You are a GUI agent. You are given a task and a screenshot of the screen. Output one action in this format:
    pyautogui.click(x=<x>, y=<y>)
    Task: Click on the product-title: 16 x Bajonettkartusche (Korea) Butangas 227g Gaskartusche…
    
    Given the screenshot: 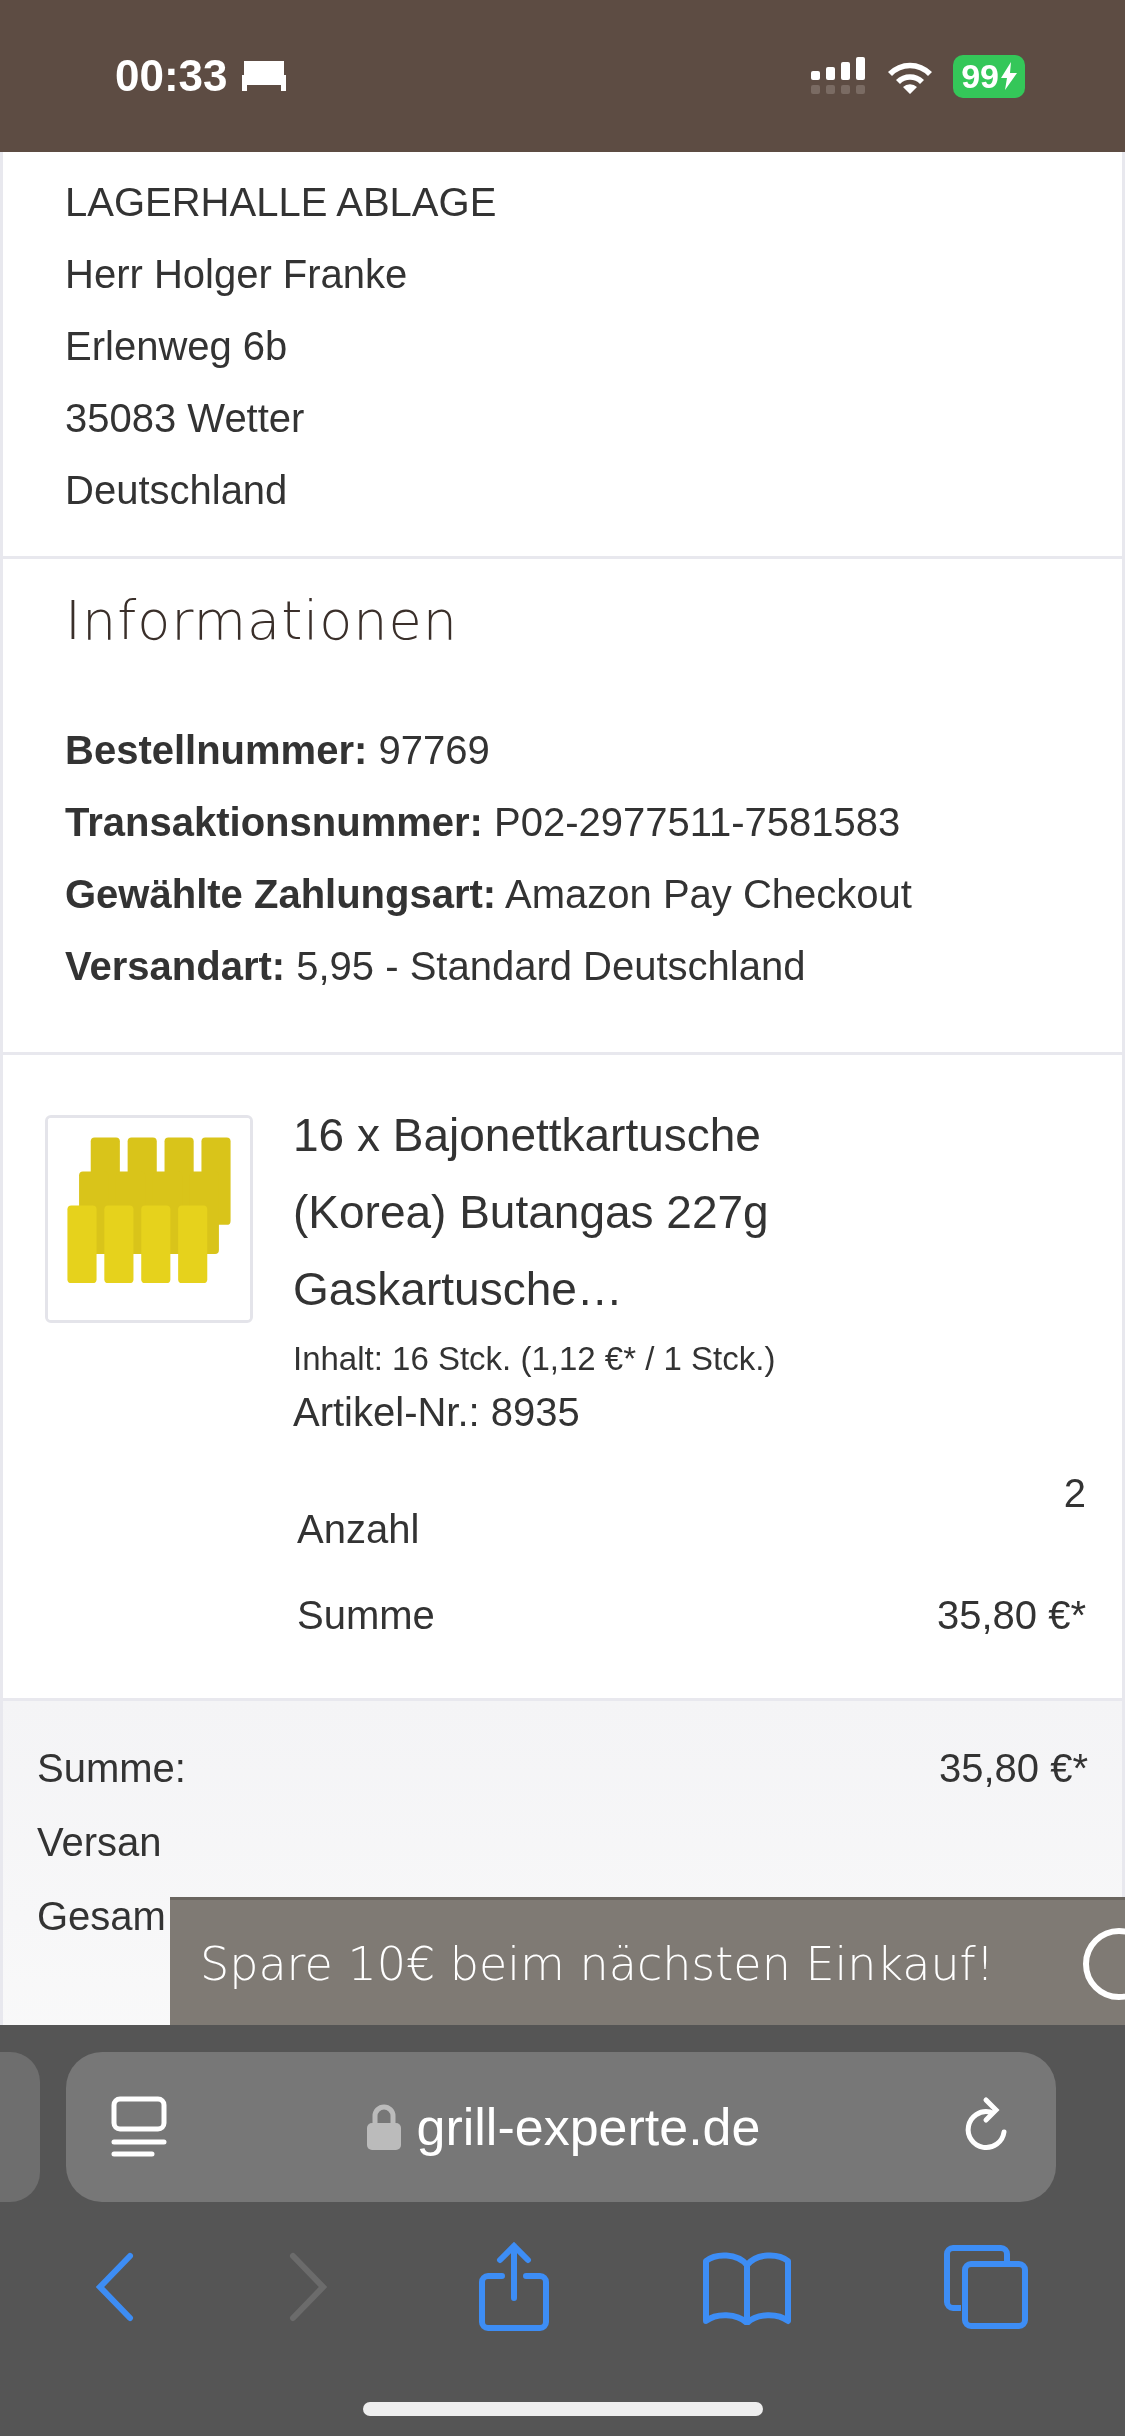 What is the action you would take?
    pyautogui.click(x=573, y=1212)
    